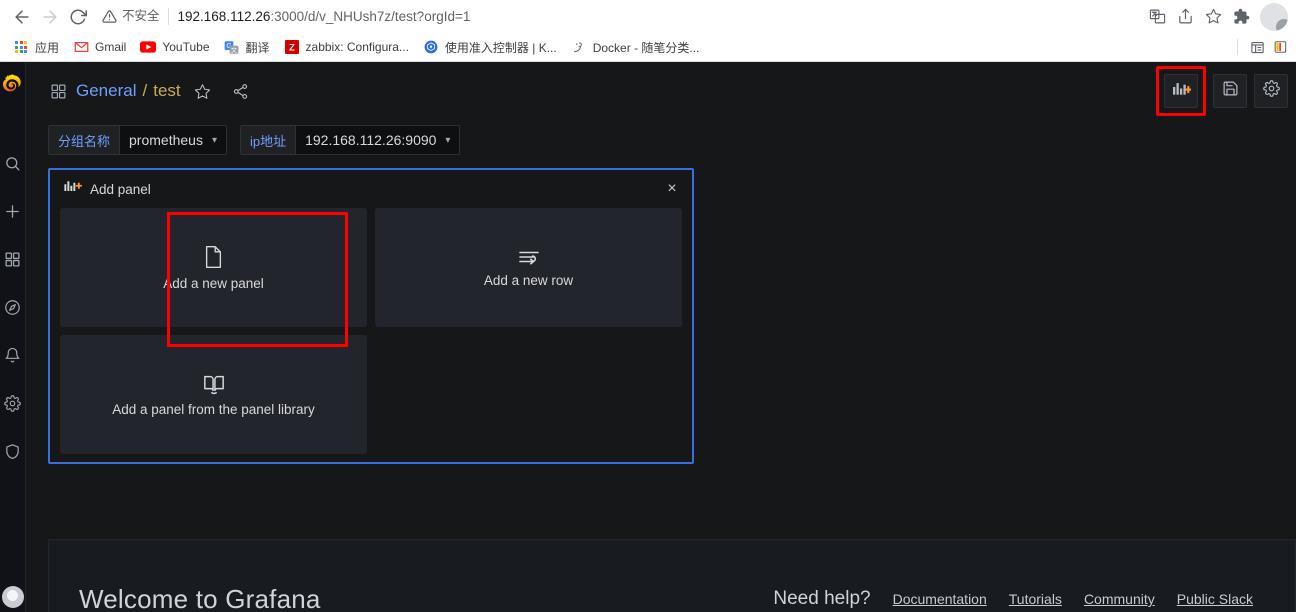 The image size is (1296, 612). I want to click on not-secure-icon, so click(109, 16).